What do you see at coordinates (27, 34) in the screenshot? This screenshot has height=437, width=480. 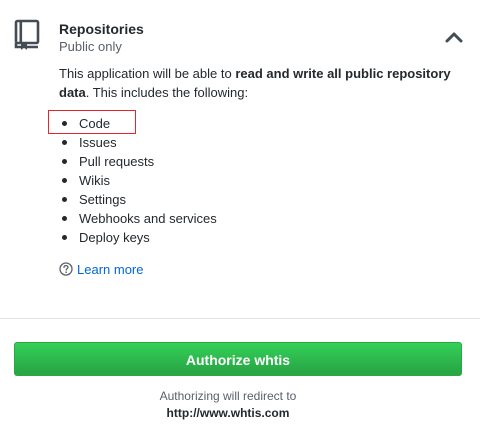 I see `repo-icon` at bounding box center [27, 34].